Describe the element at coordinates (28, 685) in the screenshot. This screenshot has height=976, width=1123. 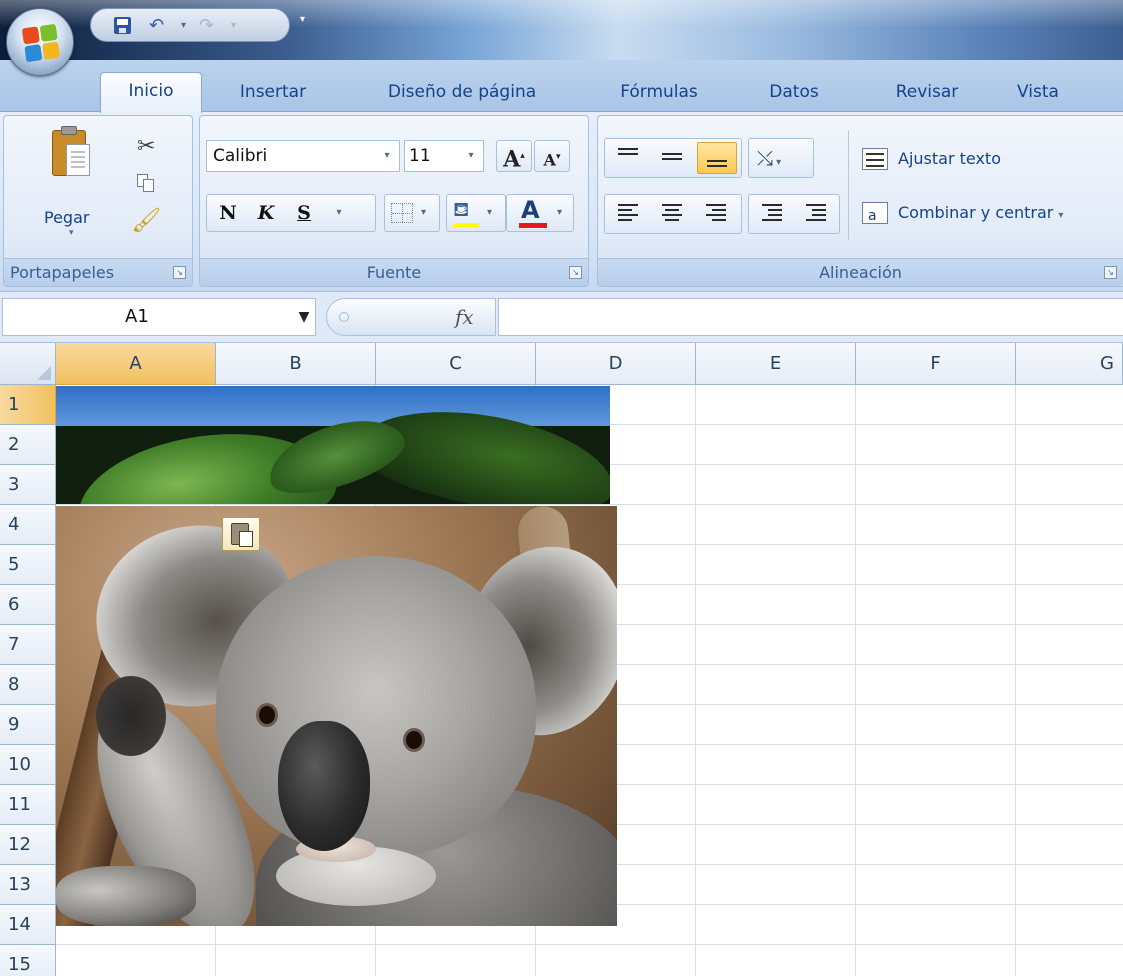
I see `row-header-8: 8` at that location.